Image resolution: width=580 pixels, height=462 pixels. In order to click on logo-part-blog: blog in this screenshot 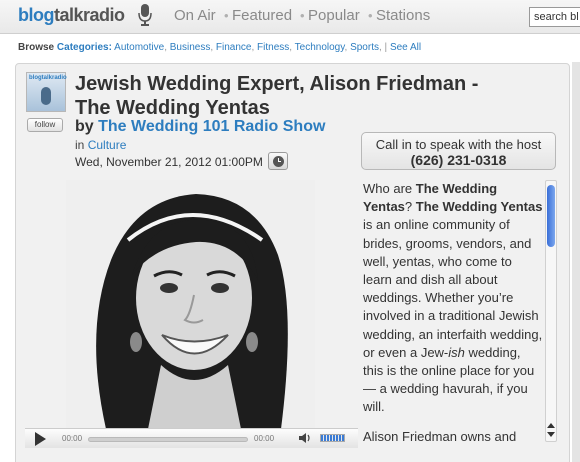, I will do `click(36, 15)`.